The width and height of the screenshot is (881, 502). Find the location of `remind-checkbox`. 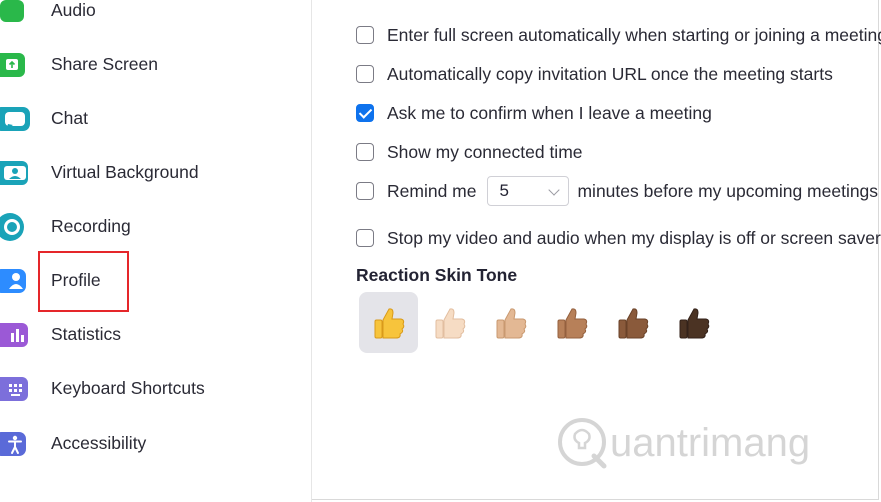

remind-checkbox is located at coordinates (365, 191).